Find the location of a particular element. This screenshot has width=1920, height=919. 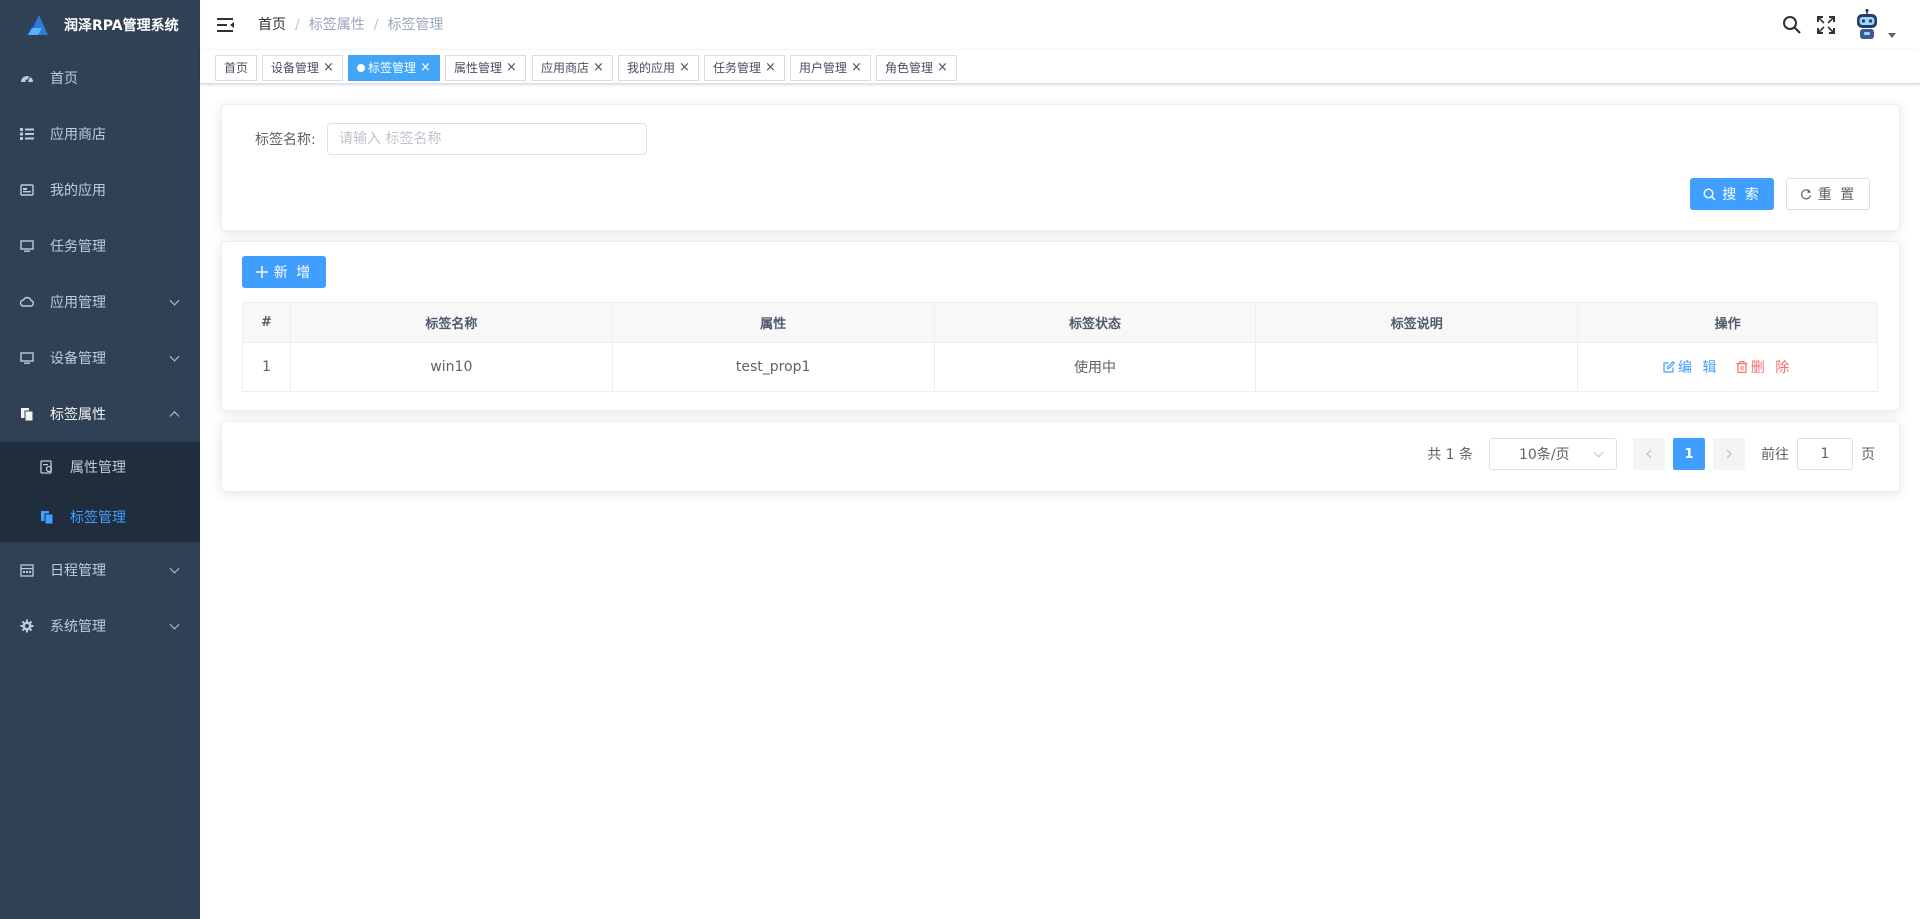

chevron-right-icon is located at coordinates (1729, 454).